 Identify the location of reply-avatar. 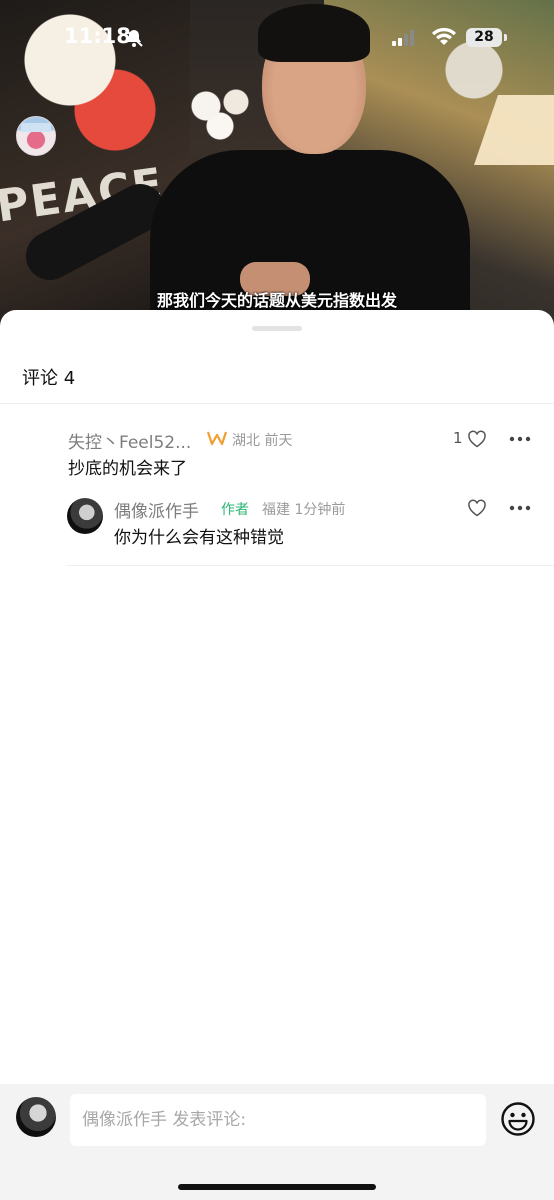
(85, 516).